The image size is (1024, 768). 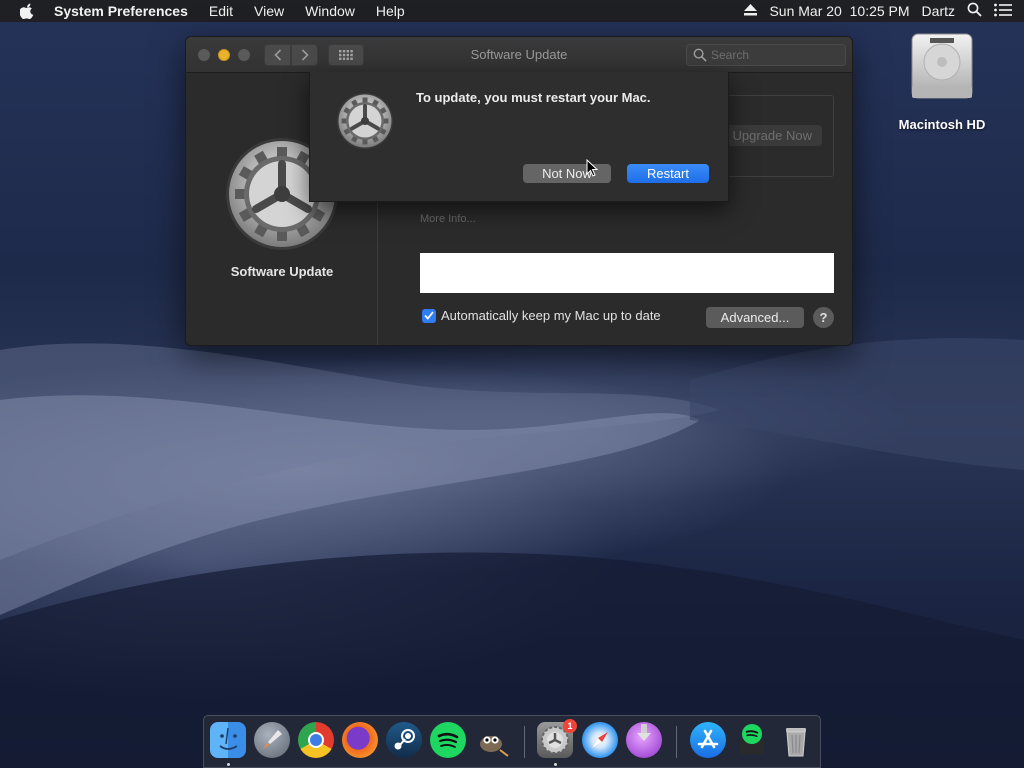 I want to click on gimp-icon, so click(x=492, y=740).